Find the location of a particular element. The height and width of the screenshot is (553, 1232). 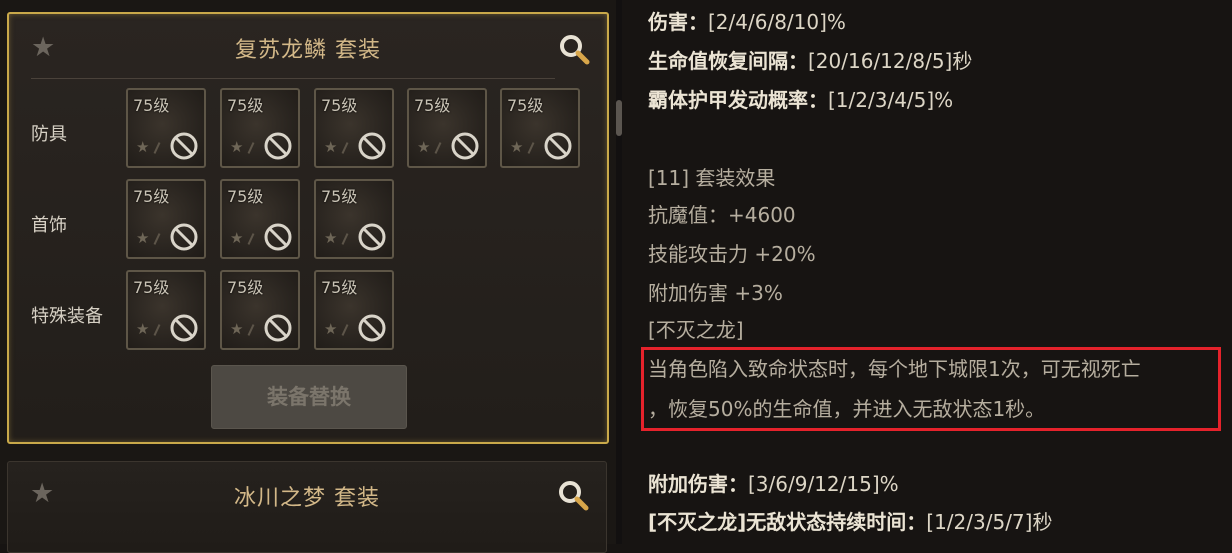

effect-line: 附加伤害 +3% is located at coordinates (715, 293).